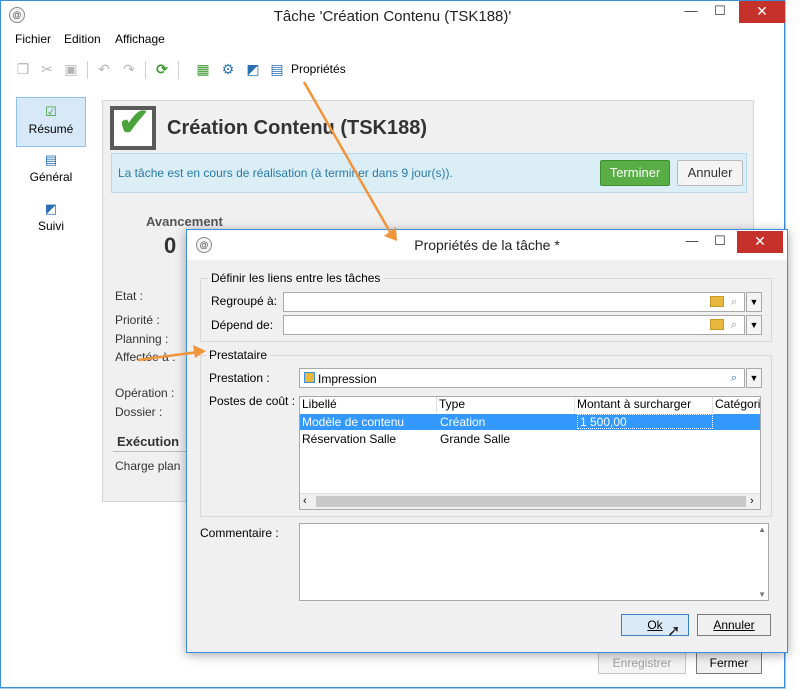 The width and height of the screenshot is (803, 691). What do you see at coordinates (674, 631) in the screenshot?
I see `mouse-cursor-icon: ➚` at bounding box center [674, 631].